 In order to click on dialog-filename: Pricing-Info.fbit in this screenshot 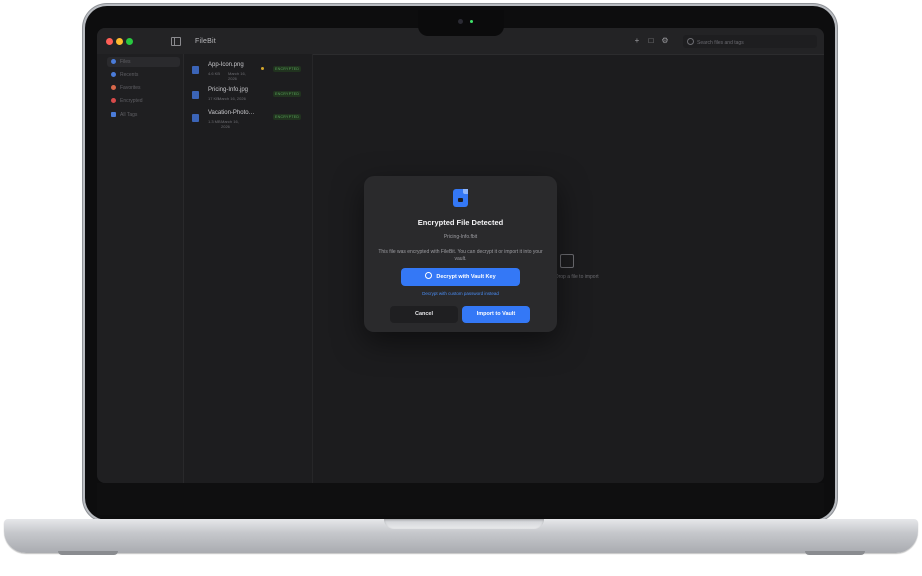, I will do `click(460, 237)`.